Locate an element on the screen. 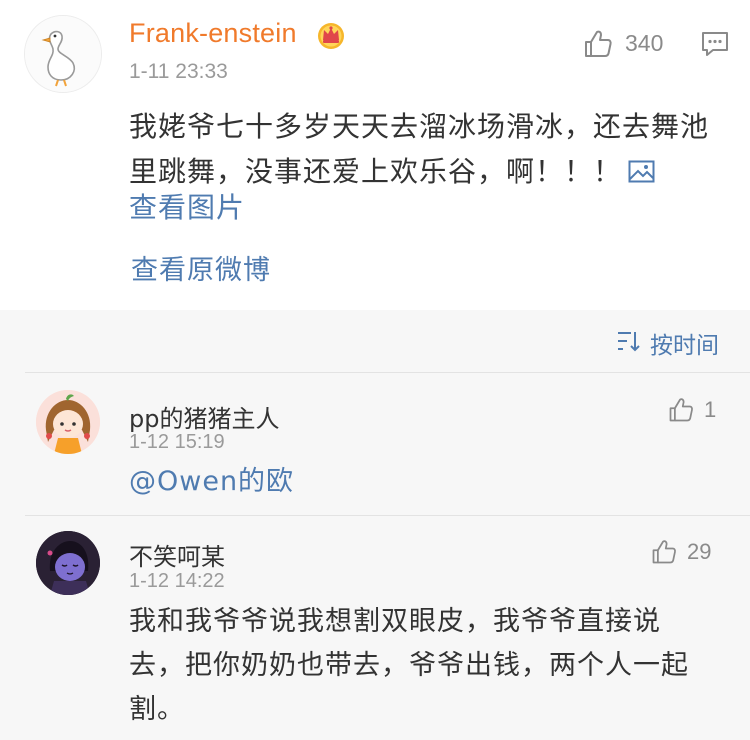 The image size is (750, 740). post-like-count: 340 is located at coordinates (644, 43).